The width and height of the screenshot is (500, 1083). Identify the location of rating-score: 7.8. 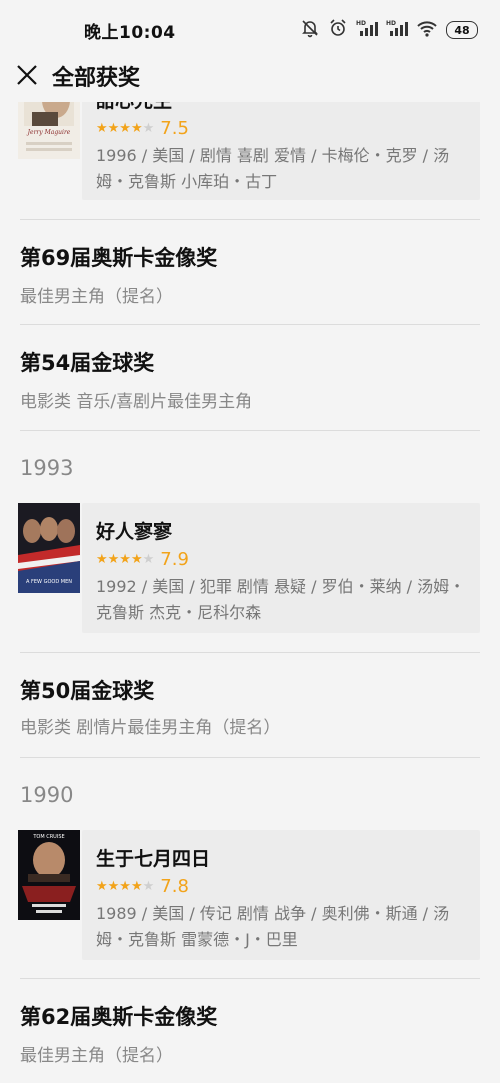
(174, 886).